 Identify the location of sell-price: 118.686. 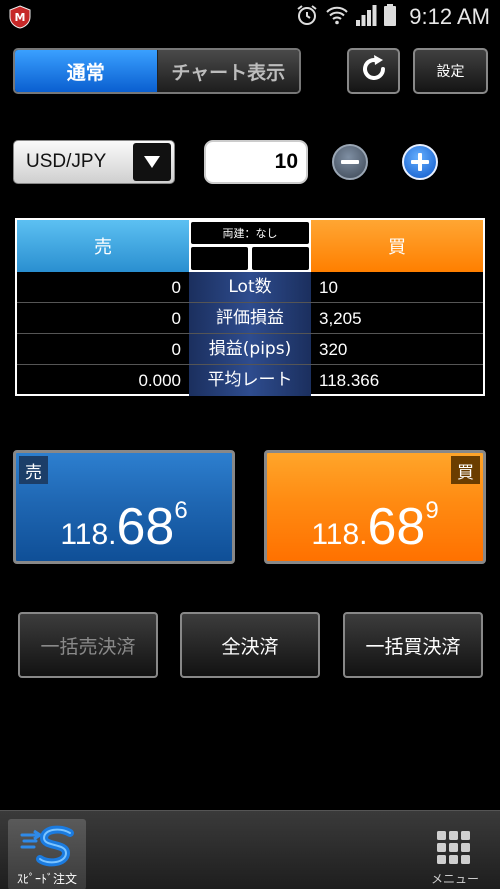
(124, 527).